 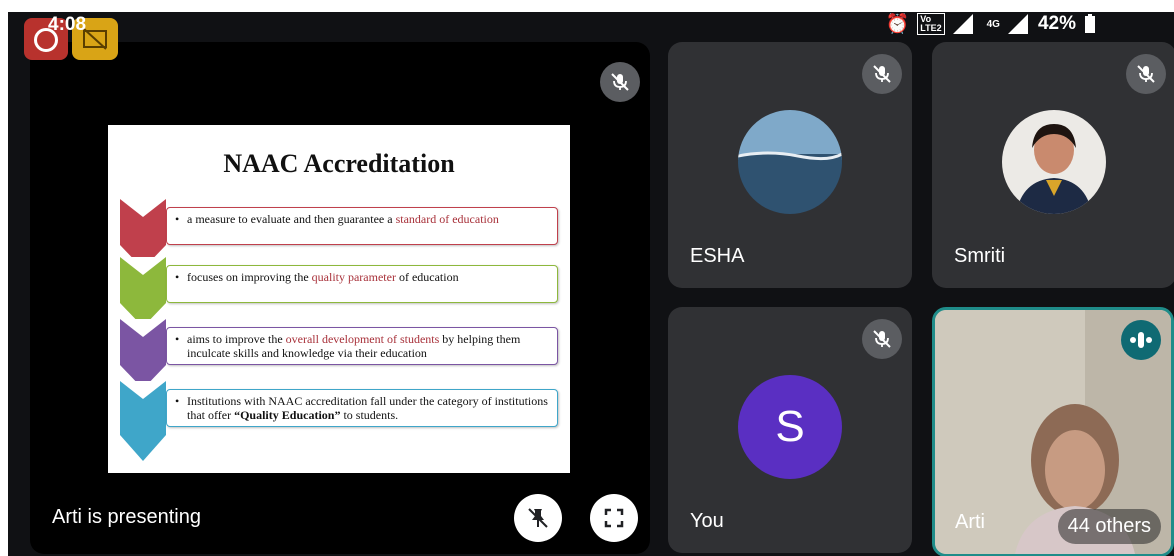 I want to click on fullscreen-icon, so click(x=614, y=518).